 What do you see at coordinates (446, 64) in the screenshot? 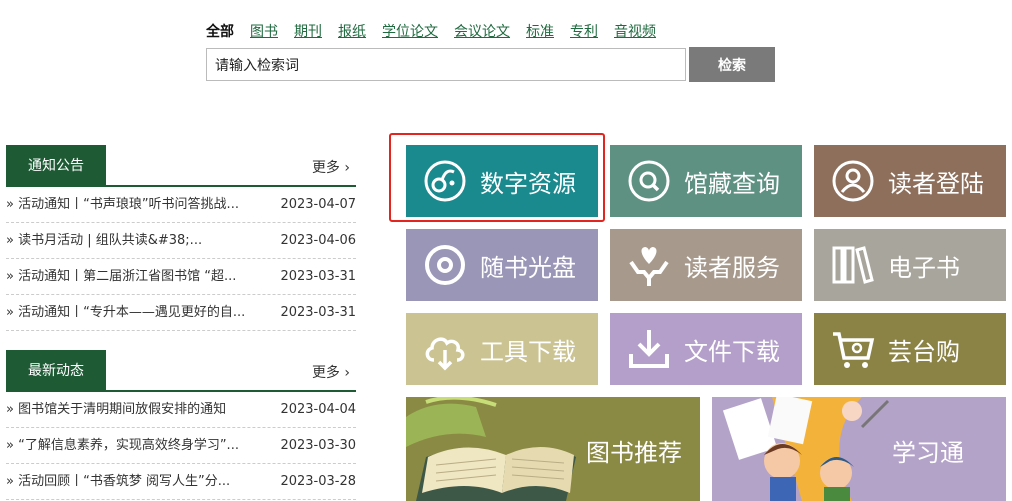
I see `search-input` at bounding box center [446, 64].